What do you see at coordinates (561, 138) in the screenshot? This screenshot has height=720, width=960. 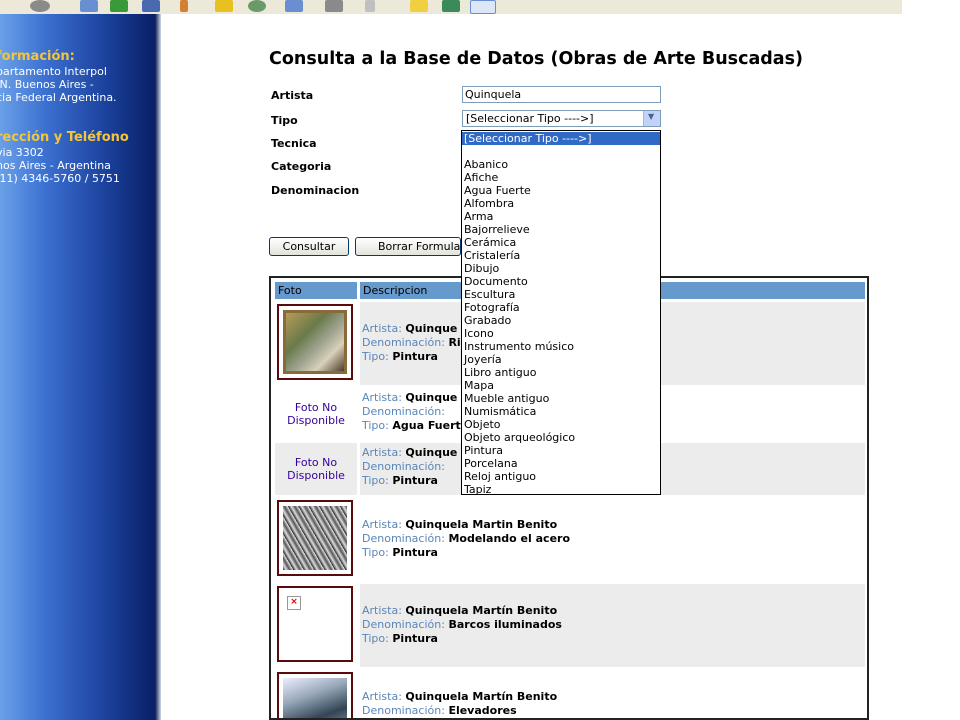 I see `tipo-option: [Seleccionar Tipo ---->]` at bounding box center [561, 138].